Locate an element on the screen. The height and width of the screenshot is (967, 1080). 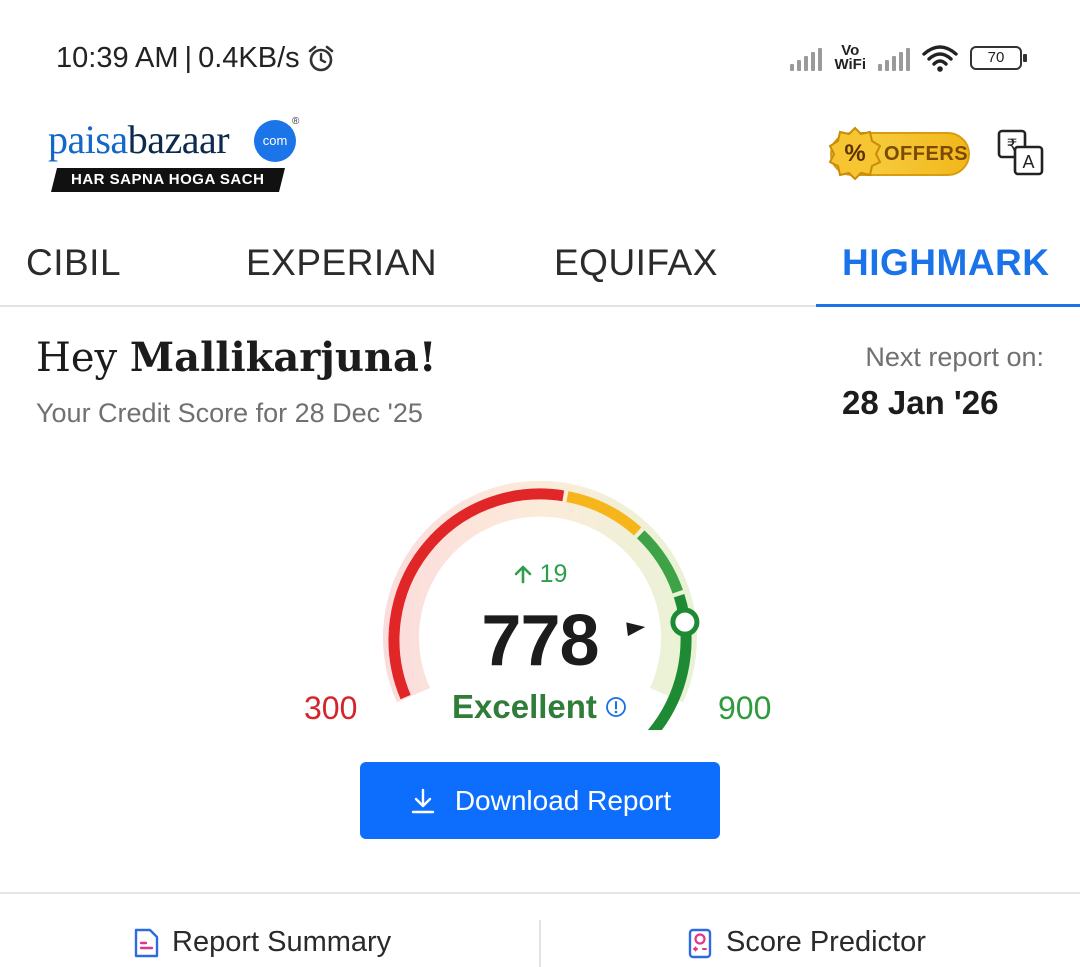
report-summary-label: Report Summary is located at coordinates (282, 942).